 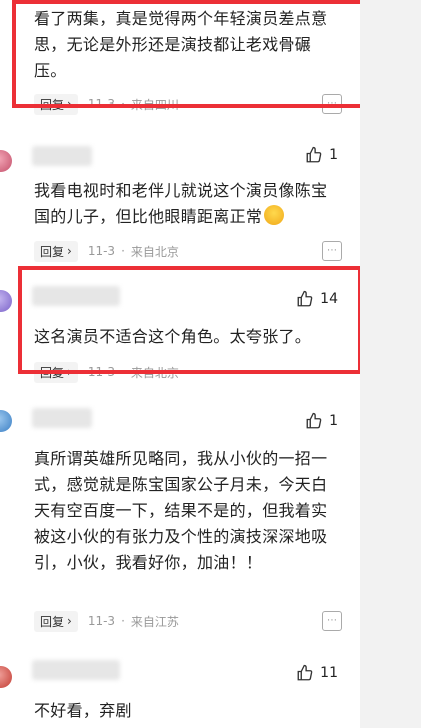 What do you see at coordinates (154, 621) in the screenshot?
I see `comment-location: 来自江苏` at bounding box center [154, 621].